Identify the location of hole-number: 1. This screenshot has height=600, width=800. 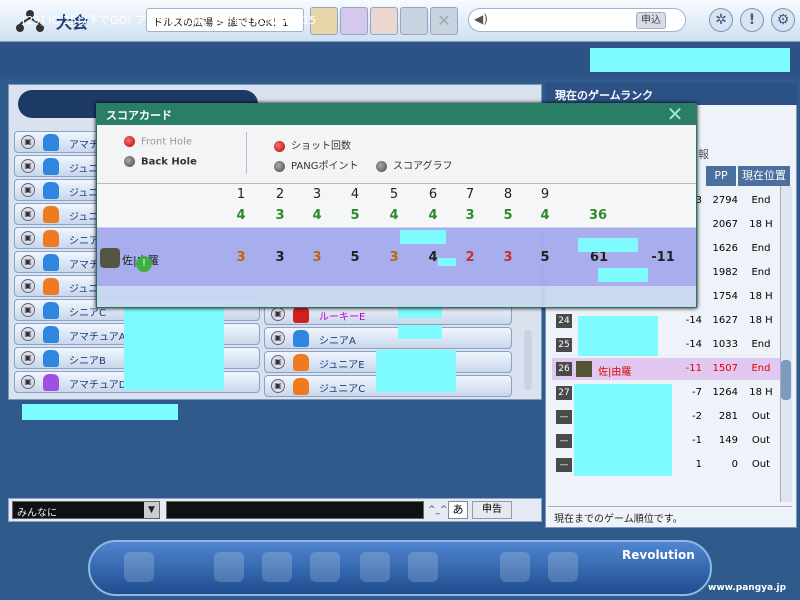
(241, 194).